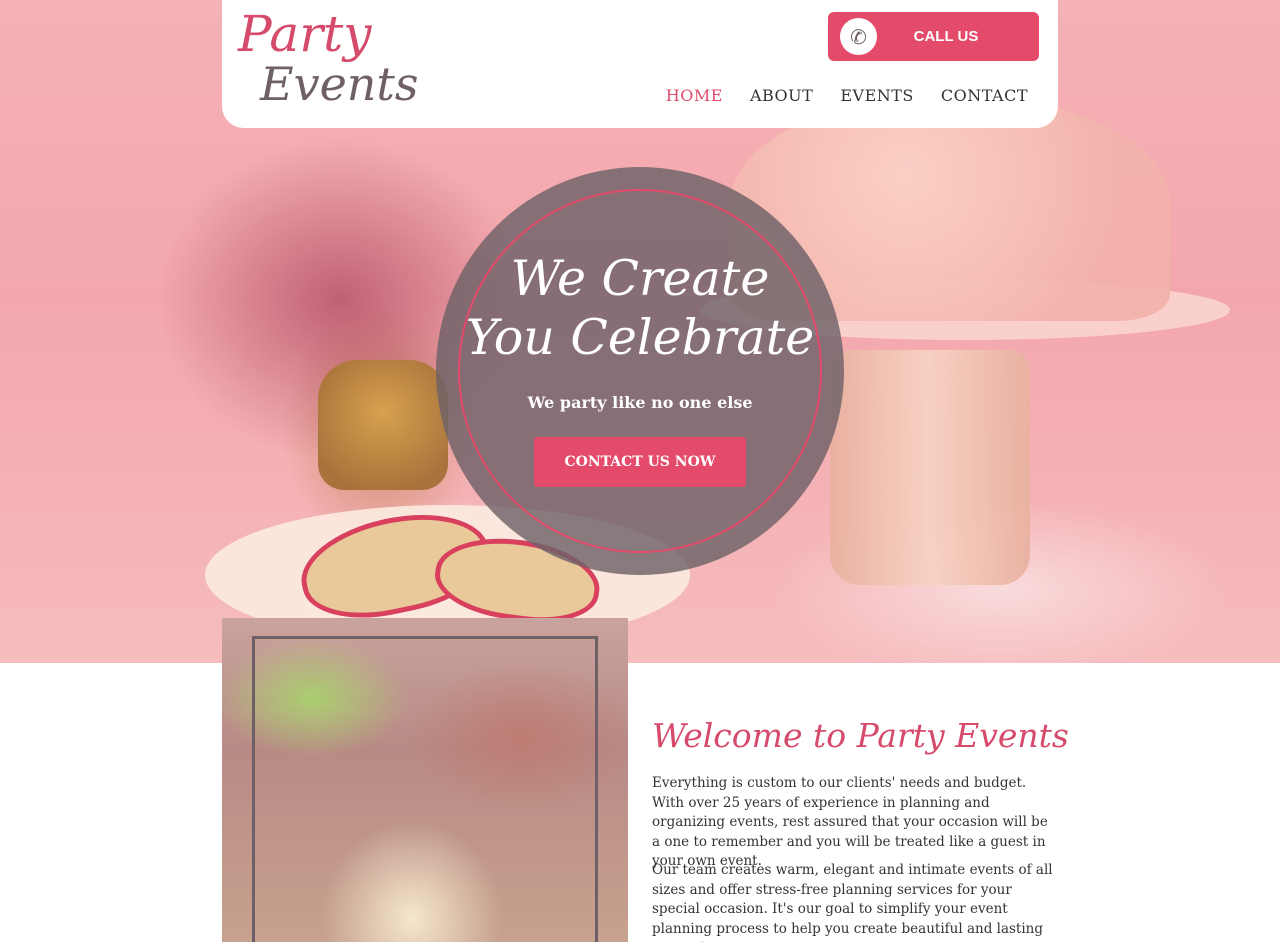 This screenshot has height=942, width=1280. I want to click on hero-title: We Create You Celebrate, so click(640, 308).